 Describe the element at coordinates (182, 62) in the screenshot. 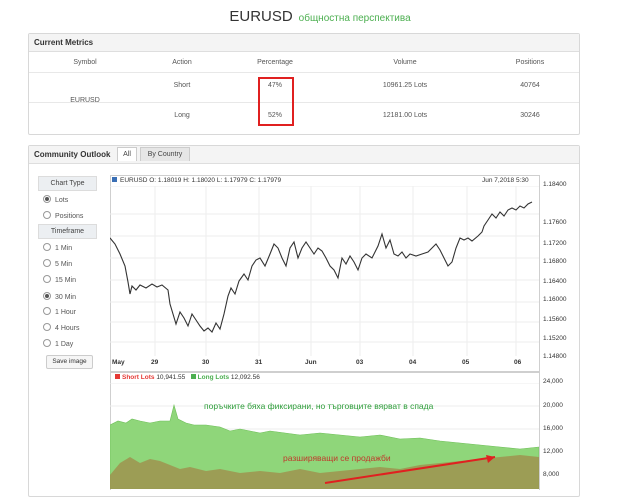

I see `col-header-action: Action` at that location.